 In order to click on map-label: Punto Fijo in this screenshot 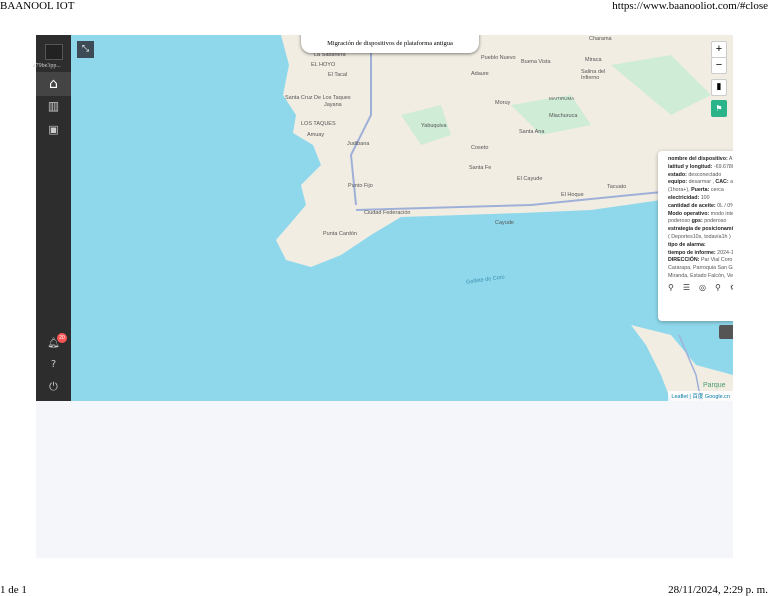, I will do `click(360, 186)`.